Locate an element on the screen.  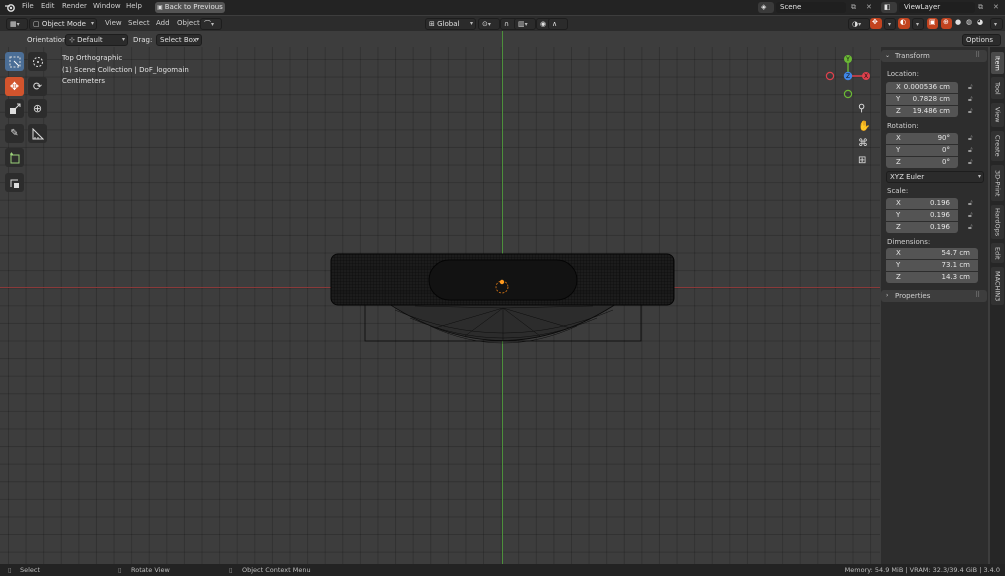
lock-rotation-x-icon: 🔓︎ is located at coordinates (970, 138).